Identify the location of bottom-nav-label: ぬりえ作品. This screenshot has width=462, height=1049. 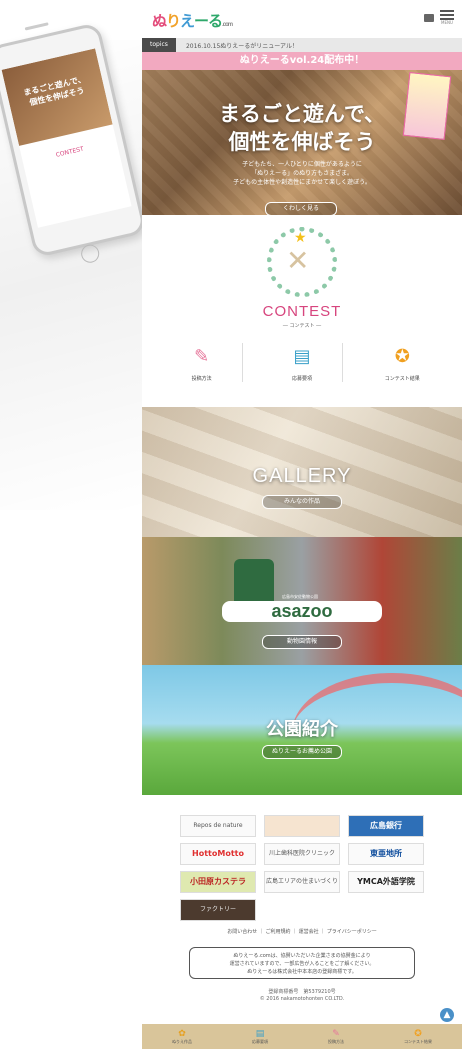
(182, 1041).